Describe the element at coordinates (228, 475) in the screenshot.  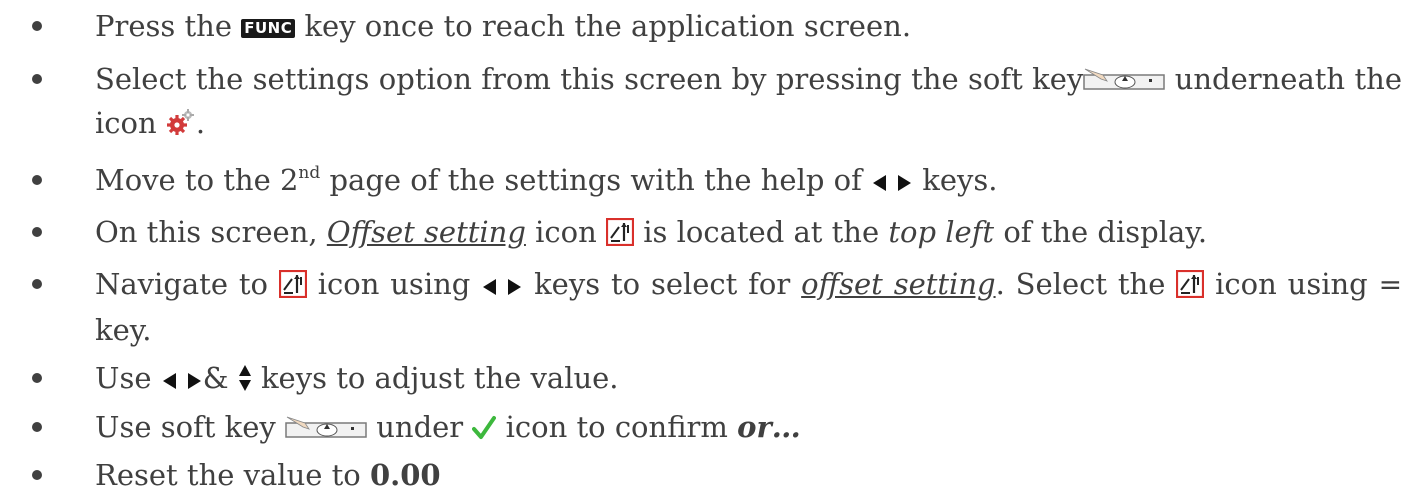
I see `item-text: Reset the value to` at that location.